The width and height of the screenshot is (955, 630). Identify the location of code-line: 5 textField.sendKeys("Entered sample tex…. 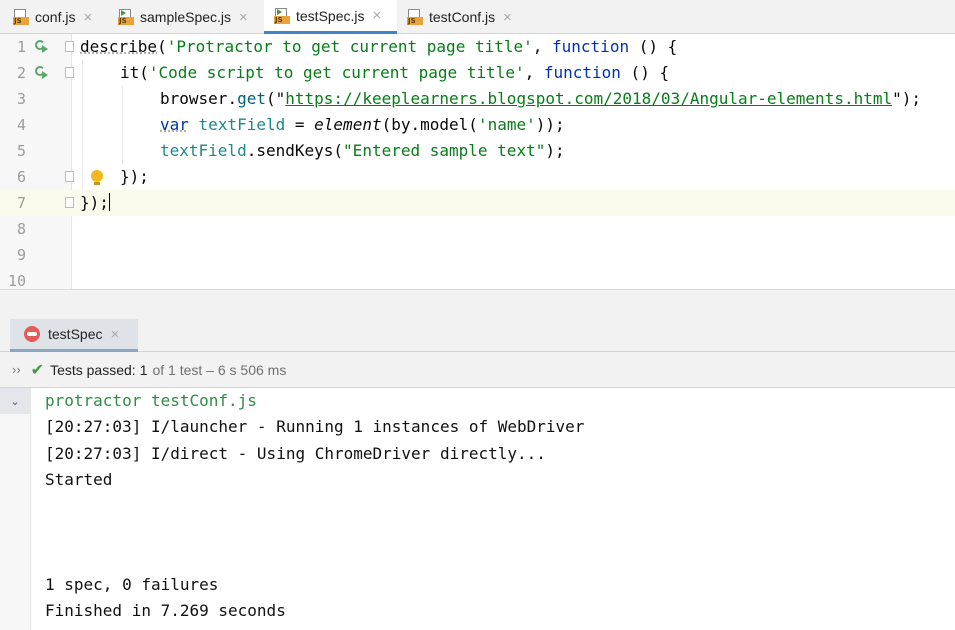
(477, 151).